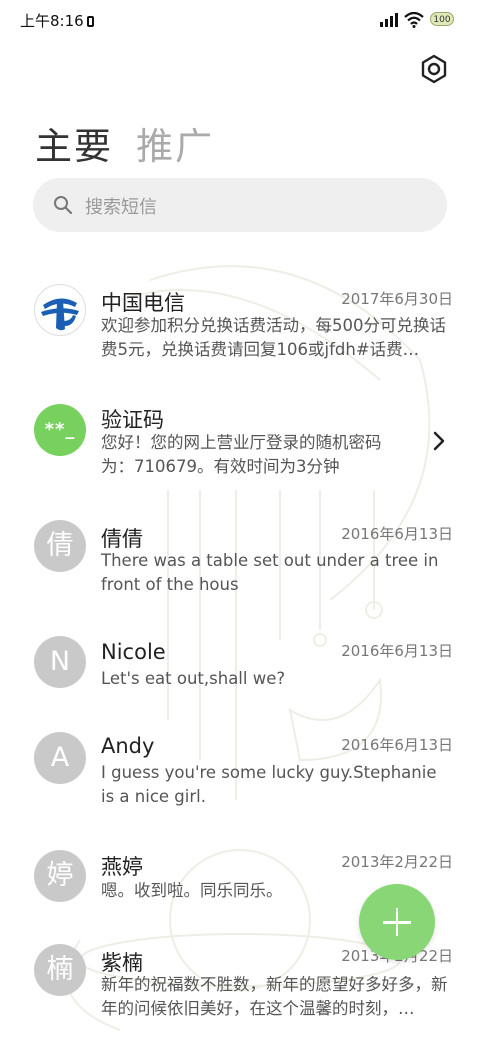 This screenshot has height=1040, width=480. I want to click on contact-name: Nicole, so click(133, 652).